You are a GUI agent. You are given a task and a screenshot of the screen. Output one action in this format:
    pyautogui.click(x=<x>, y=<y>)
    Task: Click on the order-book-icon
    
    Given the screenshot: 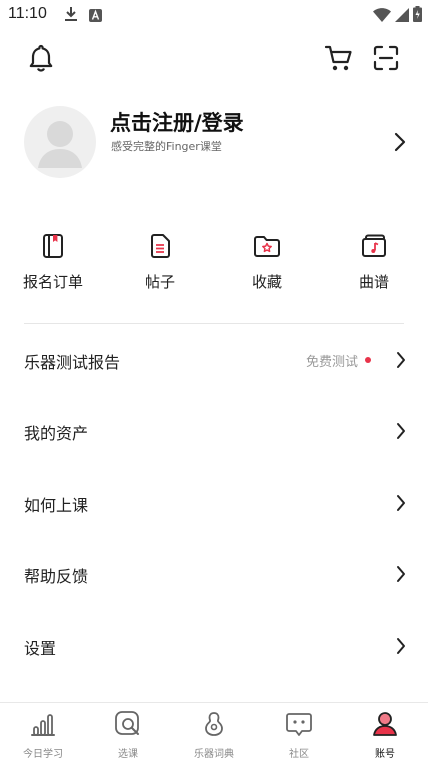 What is the action you would take?
    pyautogui.click(x=53, y=248)
    